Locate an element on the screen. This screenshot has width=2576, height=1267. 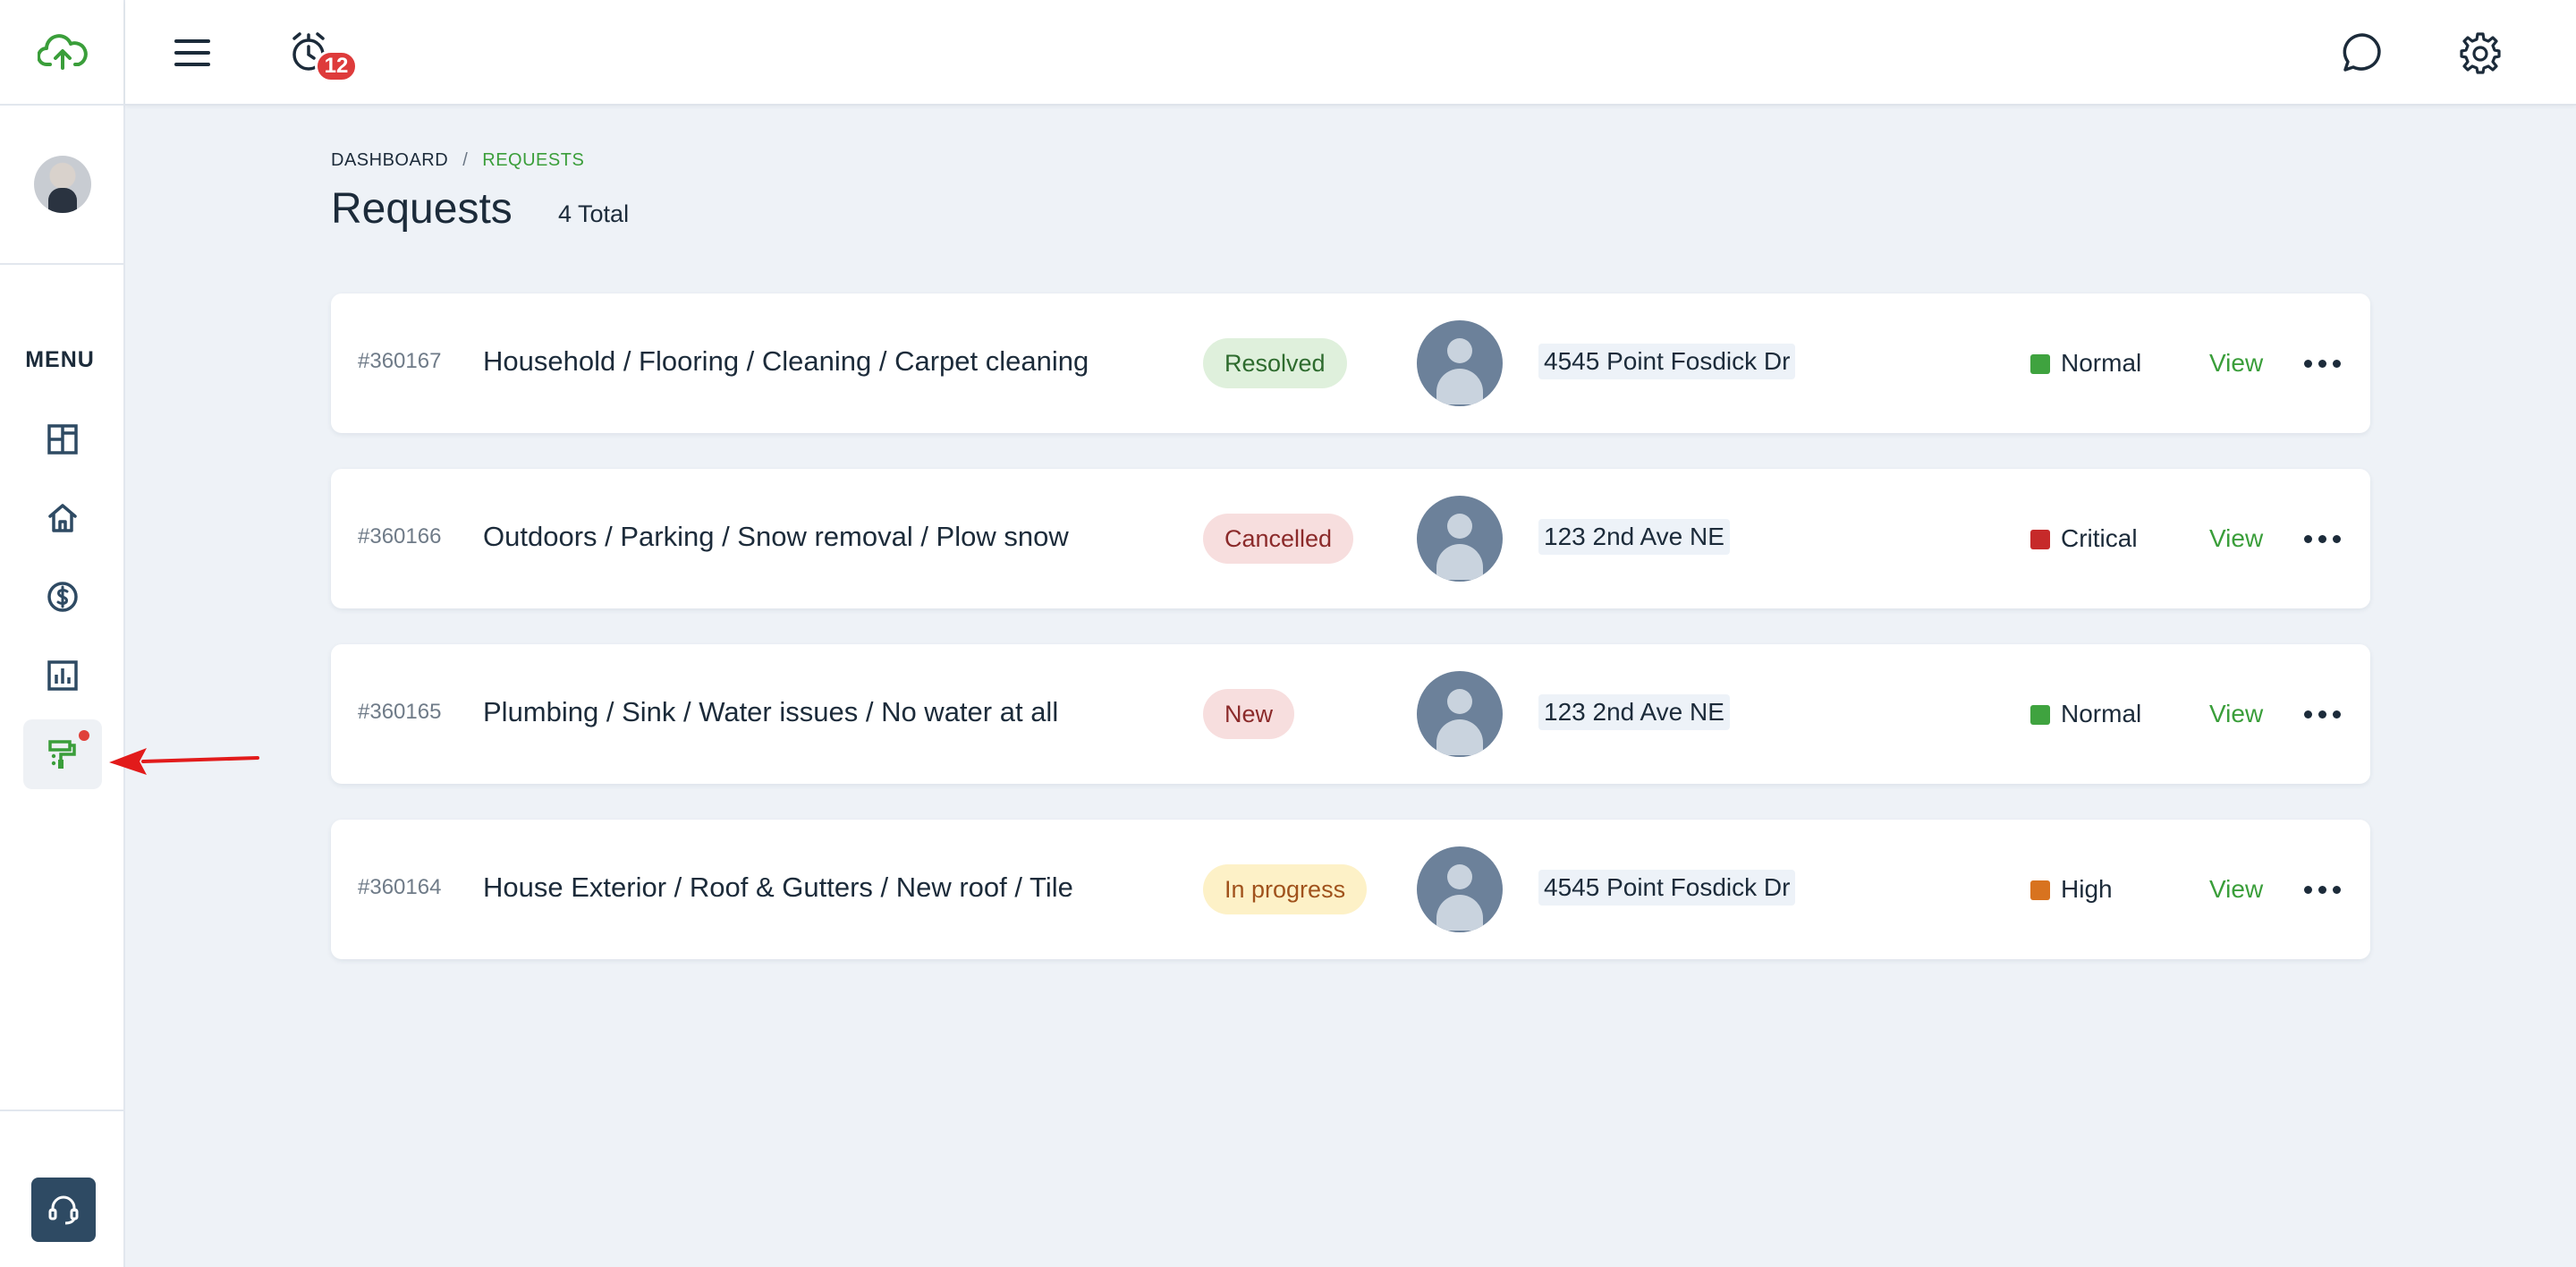
user-avatar-area is located at coordinates (62, 186).